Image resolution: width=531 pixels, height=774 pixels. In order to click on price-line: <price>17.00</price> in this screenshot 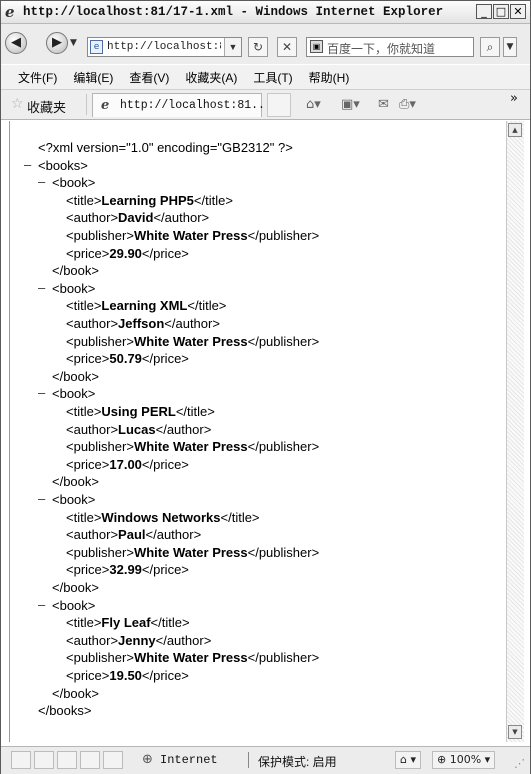, I will do `click(127, 464)`.